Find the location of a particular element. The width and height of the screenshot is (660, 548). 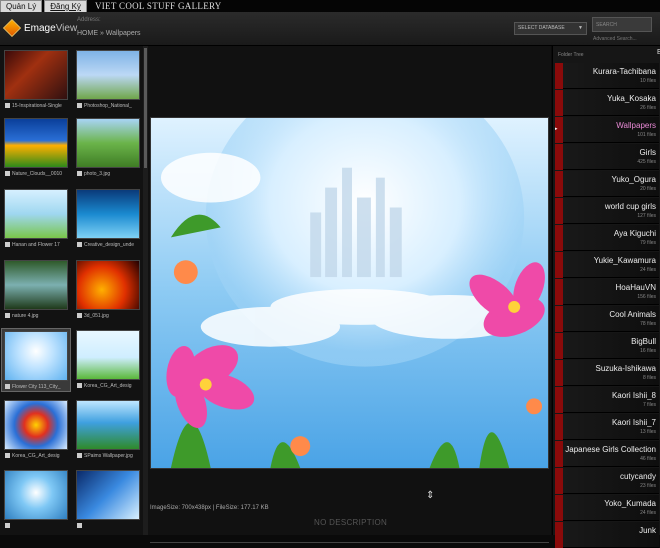

folder-item: Yukie_Kawamura 24 files is located at coordinates (607, 265).